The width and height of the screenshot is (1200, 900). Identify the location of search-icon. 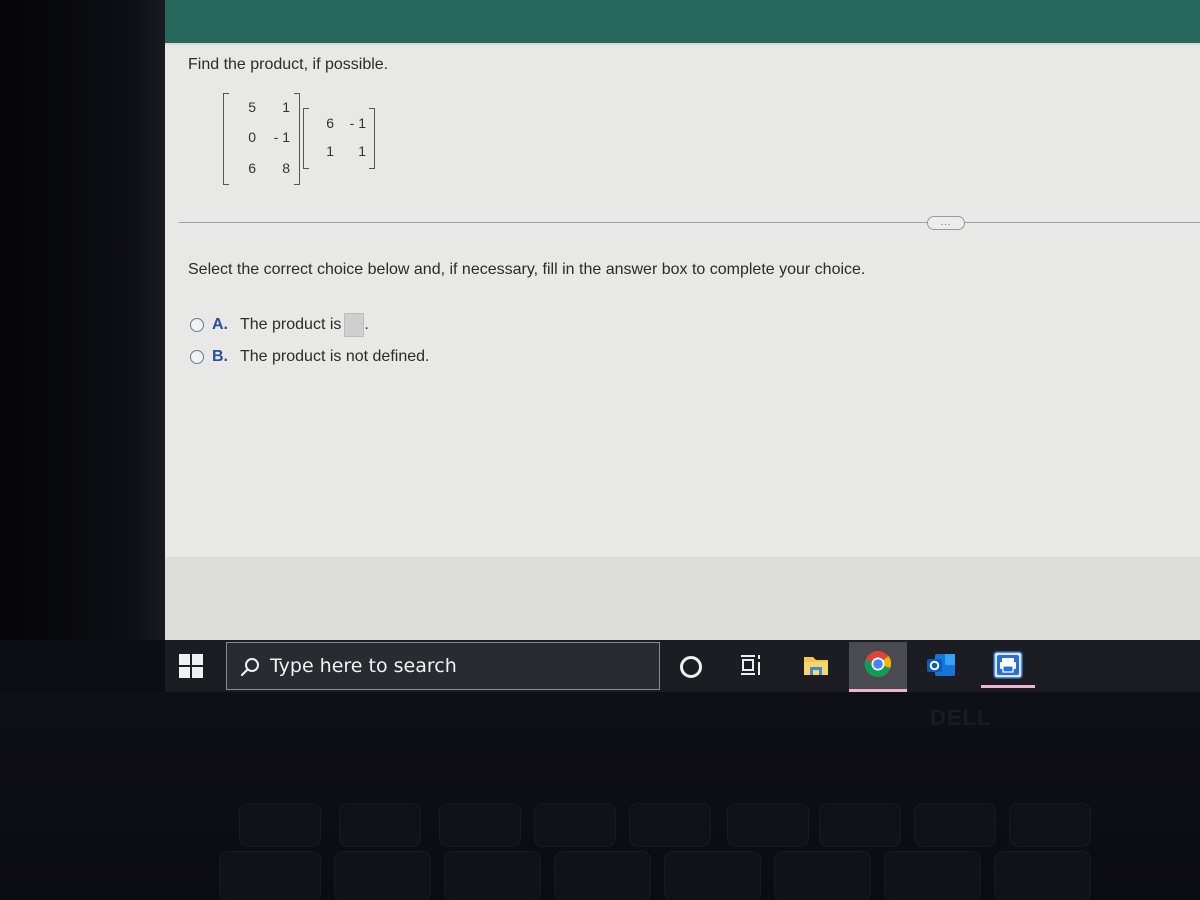
(249, 667).